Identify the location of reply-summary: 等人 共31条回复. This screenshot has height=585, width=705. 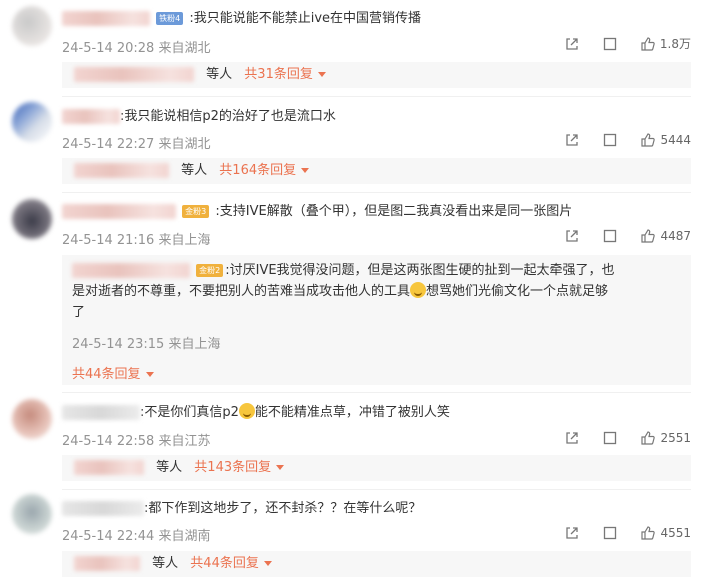
(376, 75).